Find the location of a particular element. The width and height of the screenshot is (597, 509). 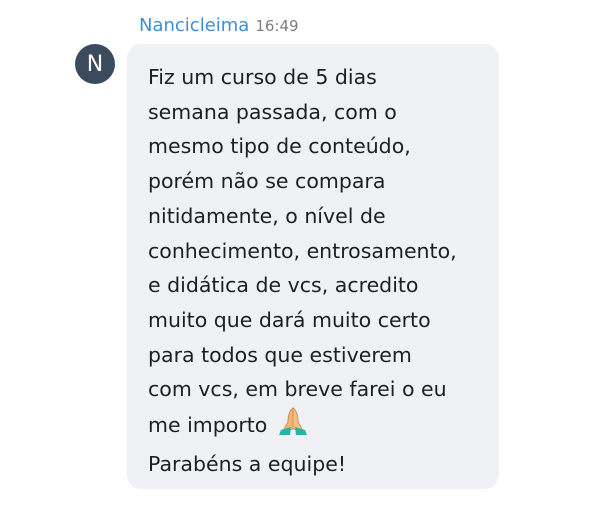

message-line-7: e didática de vcs, acredito is located at coordinates (283, 285).